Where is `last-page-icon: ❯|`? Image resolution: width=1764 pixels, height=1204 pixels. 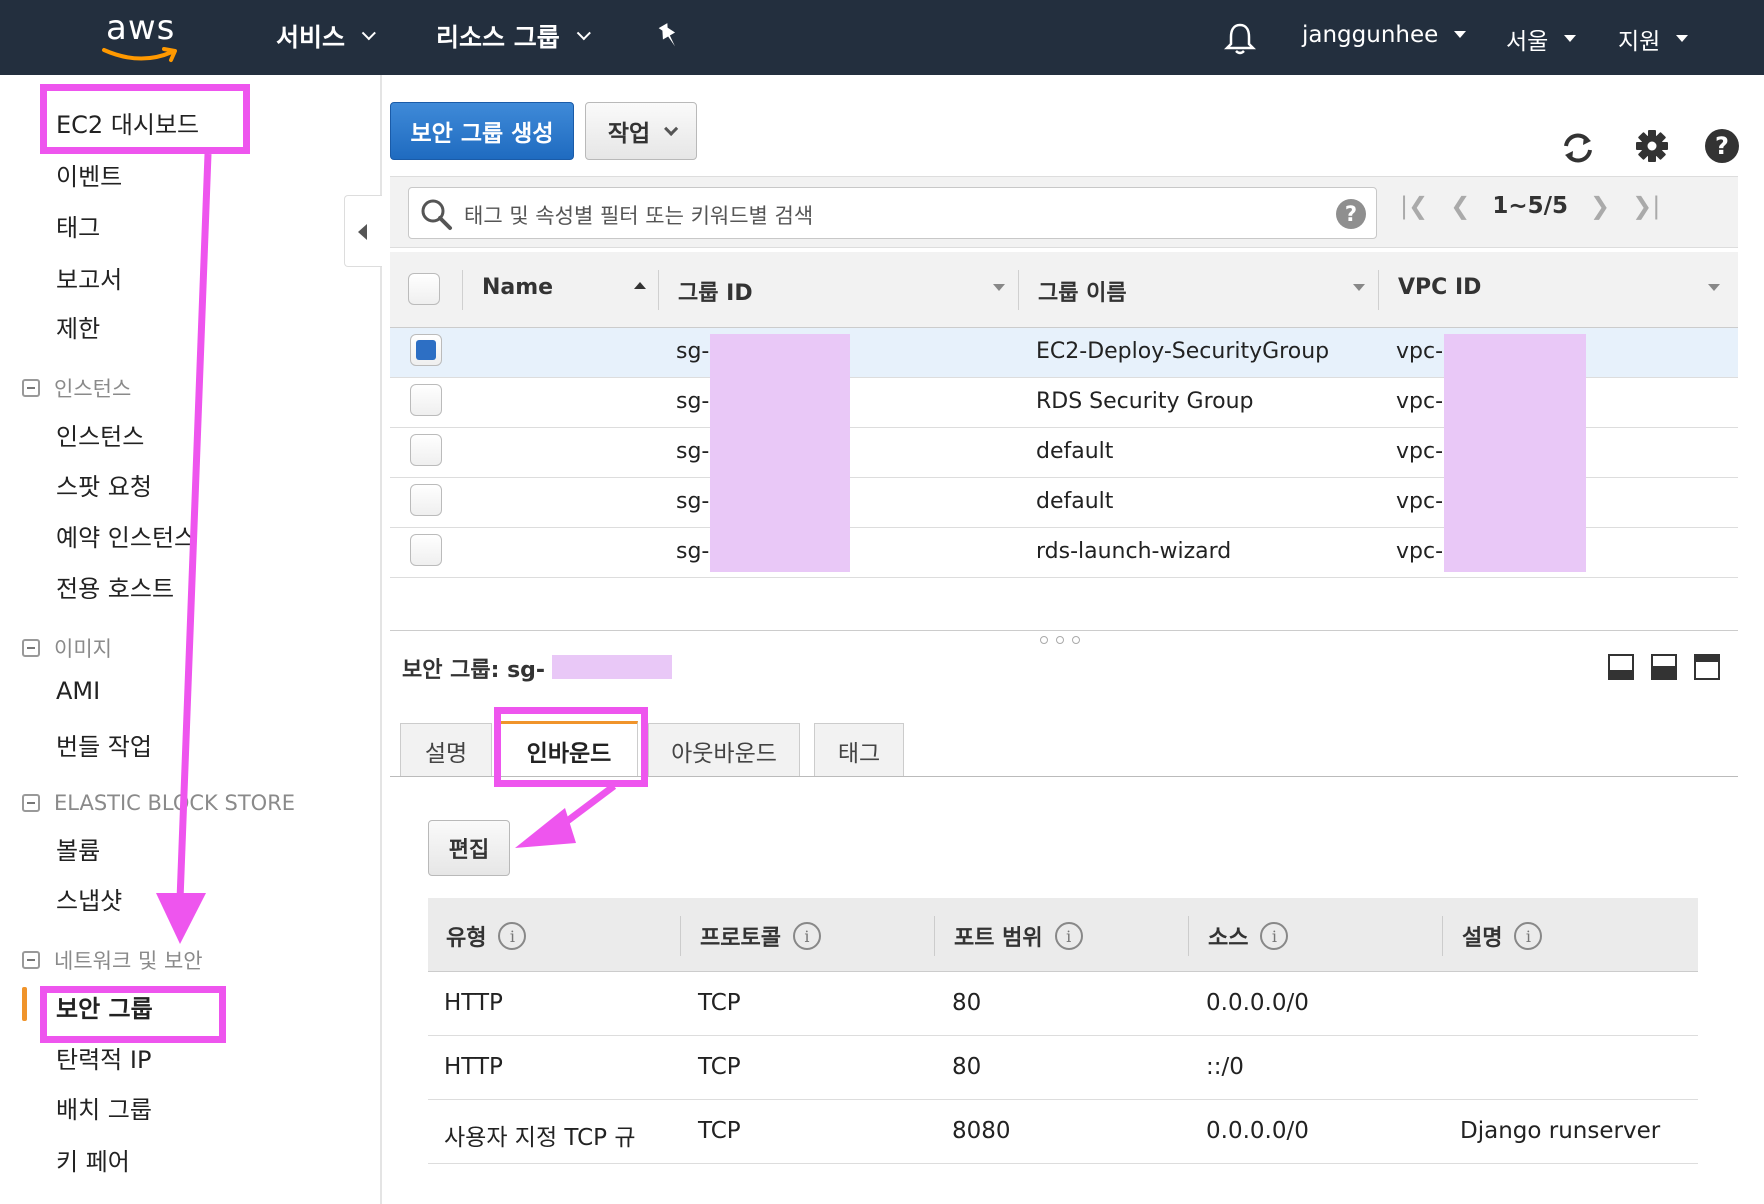 last-page-icon: ❯| is located at coordinates (1646, 206).